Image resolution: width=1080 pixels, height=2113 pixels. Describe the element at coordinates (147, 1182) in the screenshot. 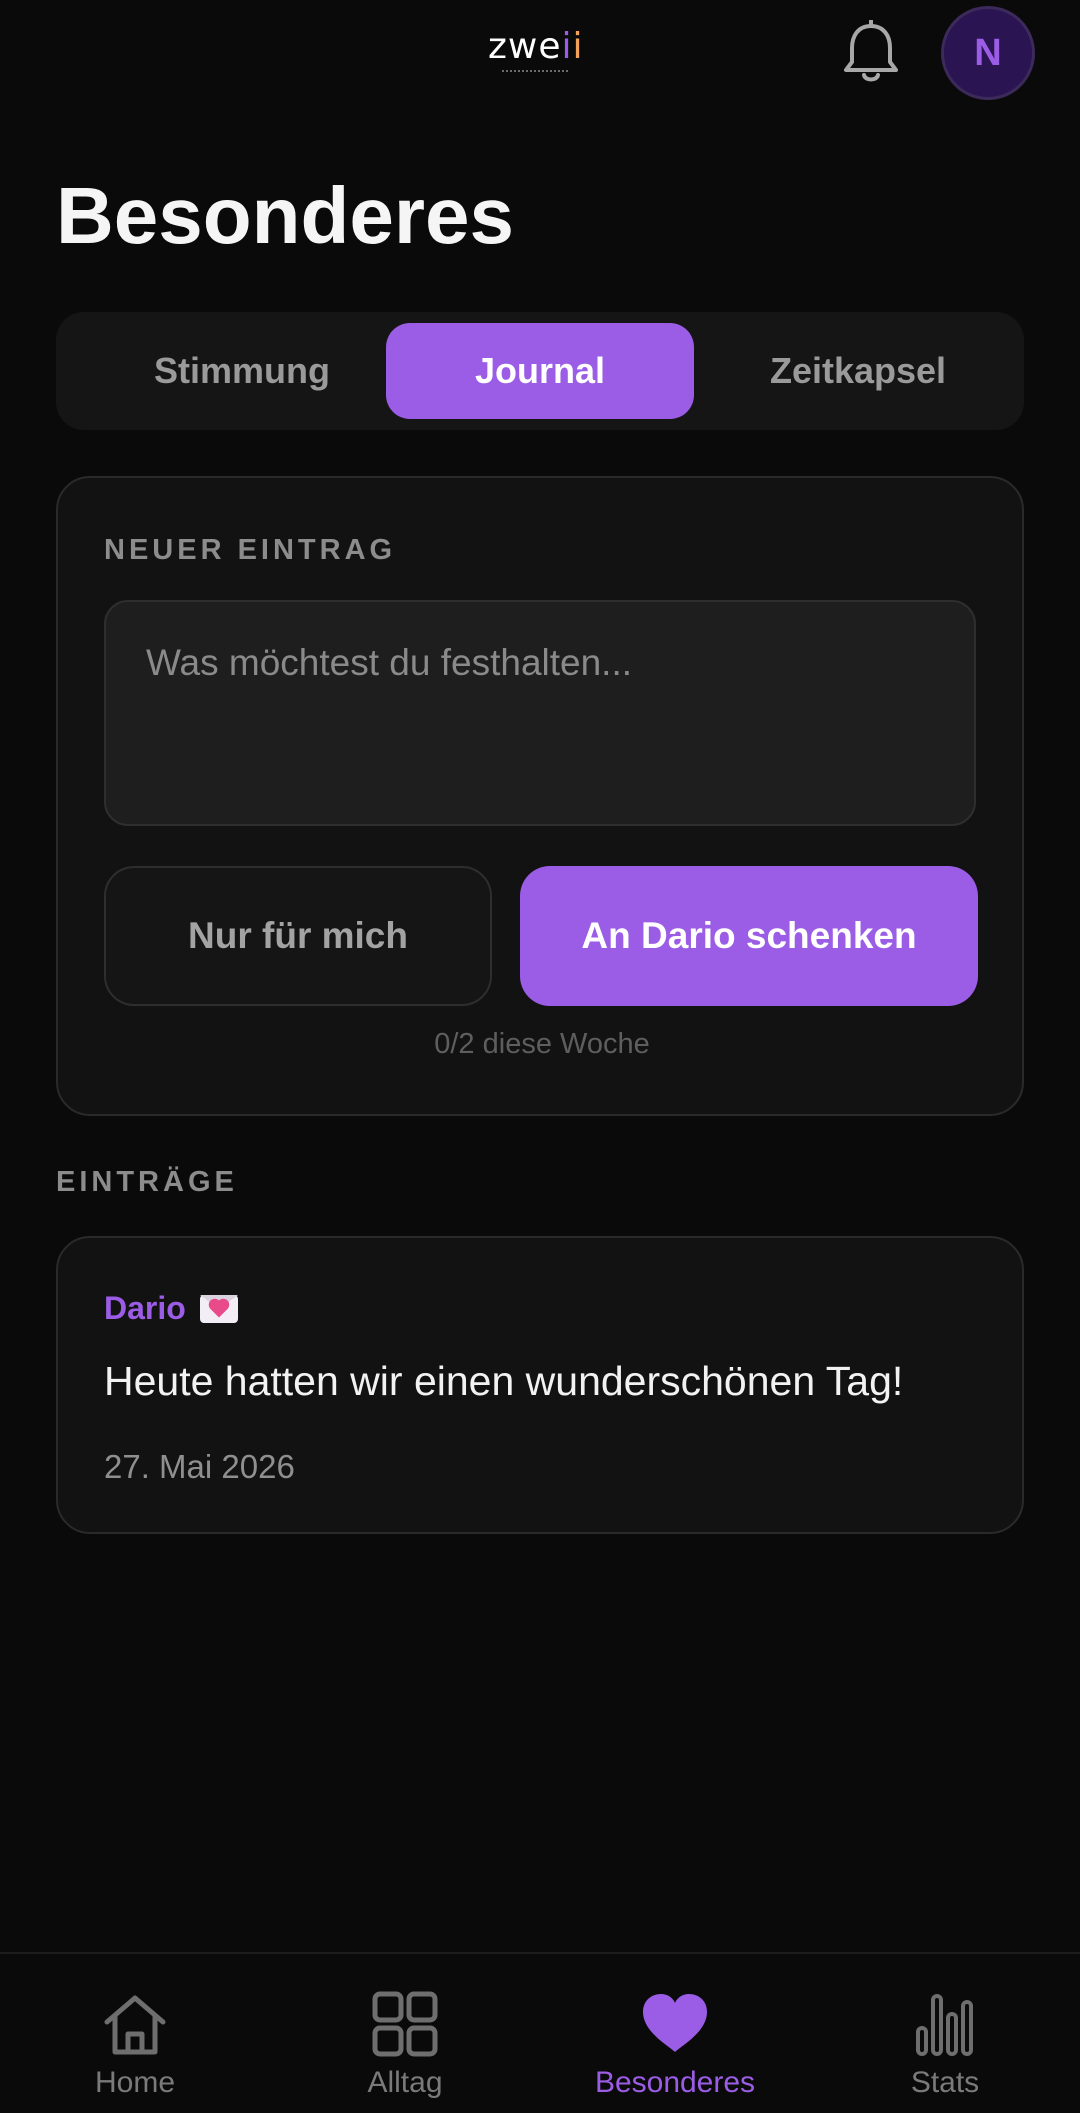

I see `entries-label: EINTRÄGE` at that location.